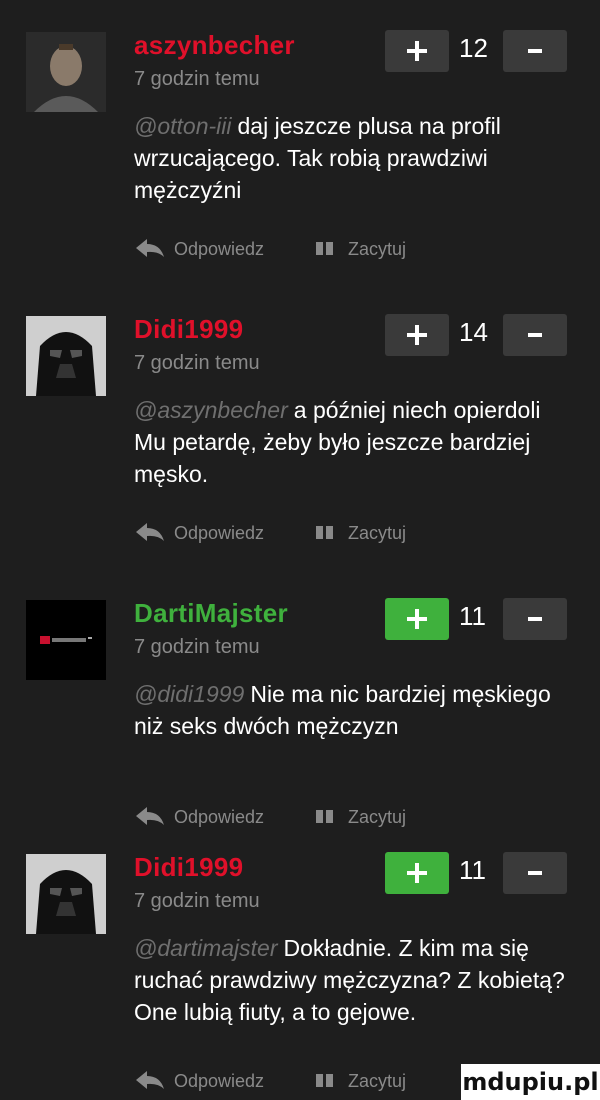 The width and height of the screenshot is (600, 1100). I want to click on vote-score: 14, so click(473, 332).